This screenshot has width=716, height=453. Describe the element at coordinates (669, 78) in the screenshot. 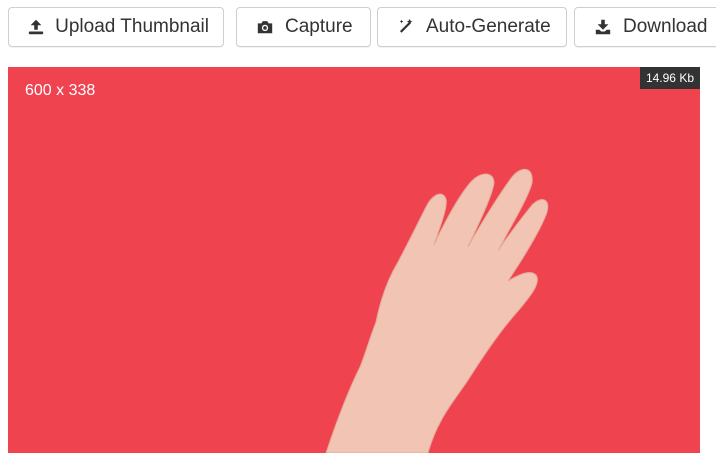

I see `file-size-badge: 14.96 Kb` at that location.